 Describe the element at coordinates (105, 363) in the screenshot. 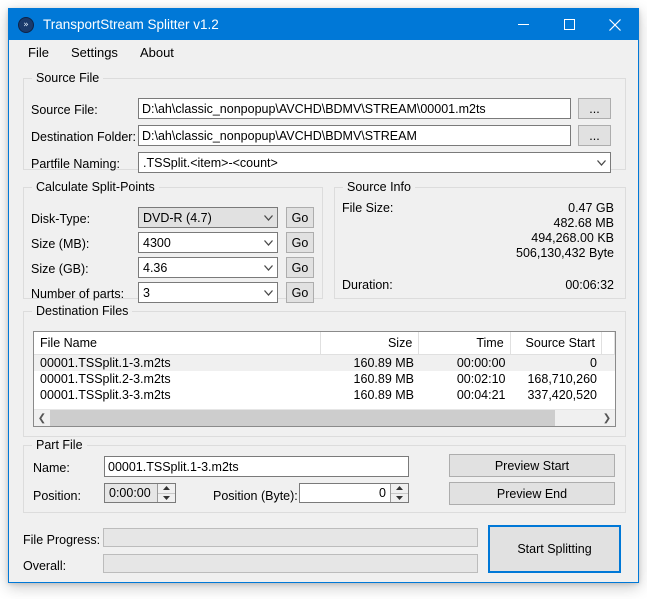

I see `cell-file-name: 00001.TSSplit.1-3.m2ts` at that location.